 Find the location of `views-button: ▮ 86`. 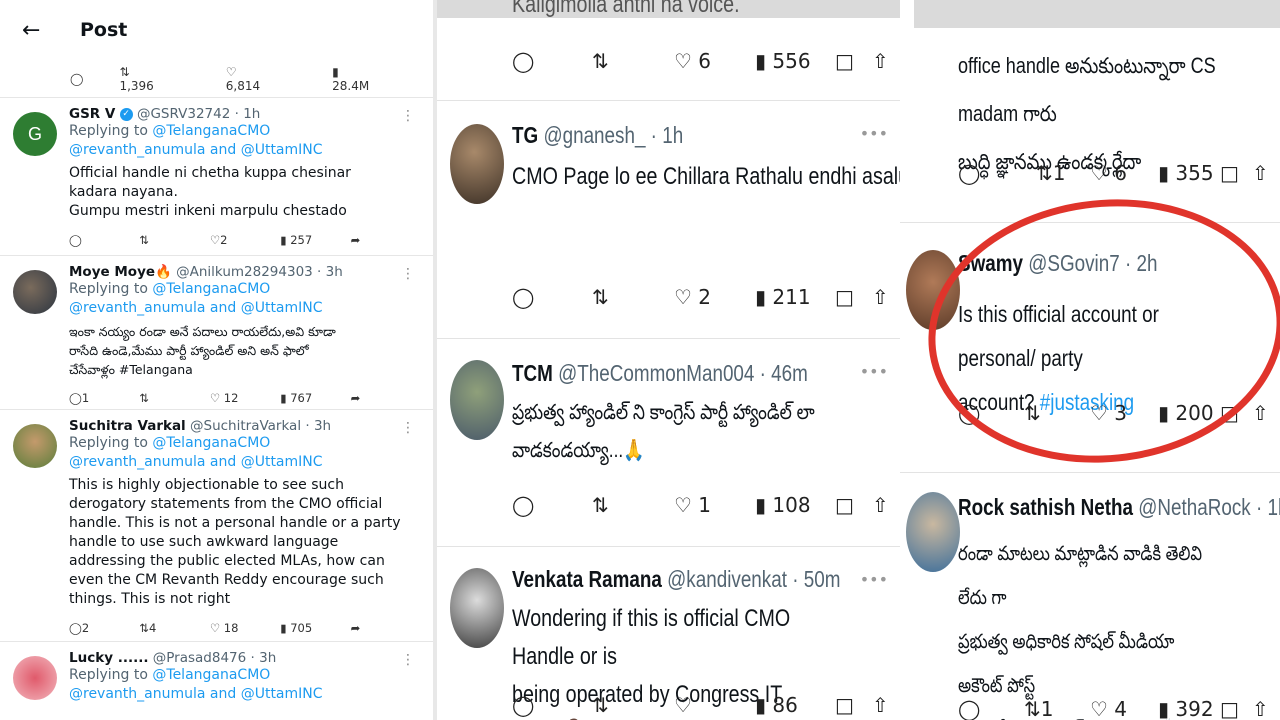

views-button: ▮ 86 is located at coordinates (776, 705).